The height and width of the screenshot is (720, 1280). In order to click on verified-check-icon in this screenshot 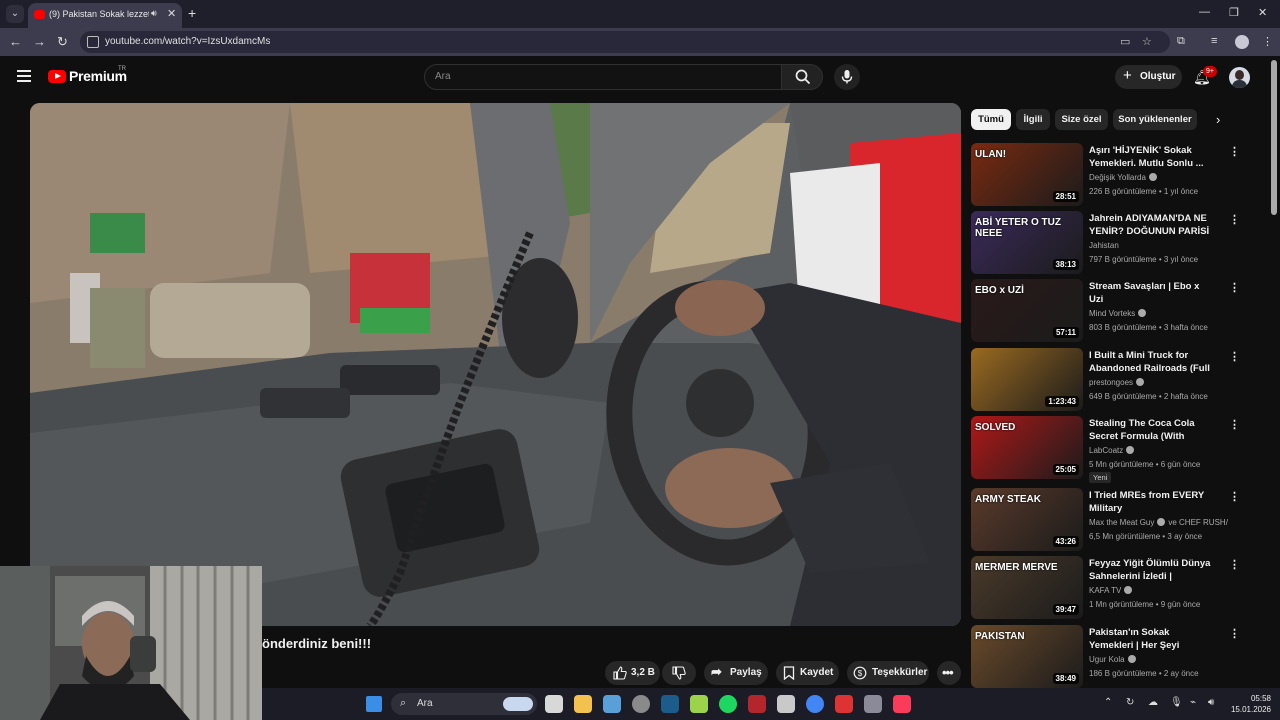, I will do `click(1140, 382)`.